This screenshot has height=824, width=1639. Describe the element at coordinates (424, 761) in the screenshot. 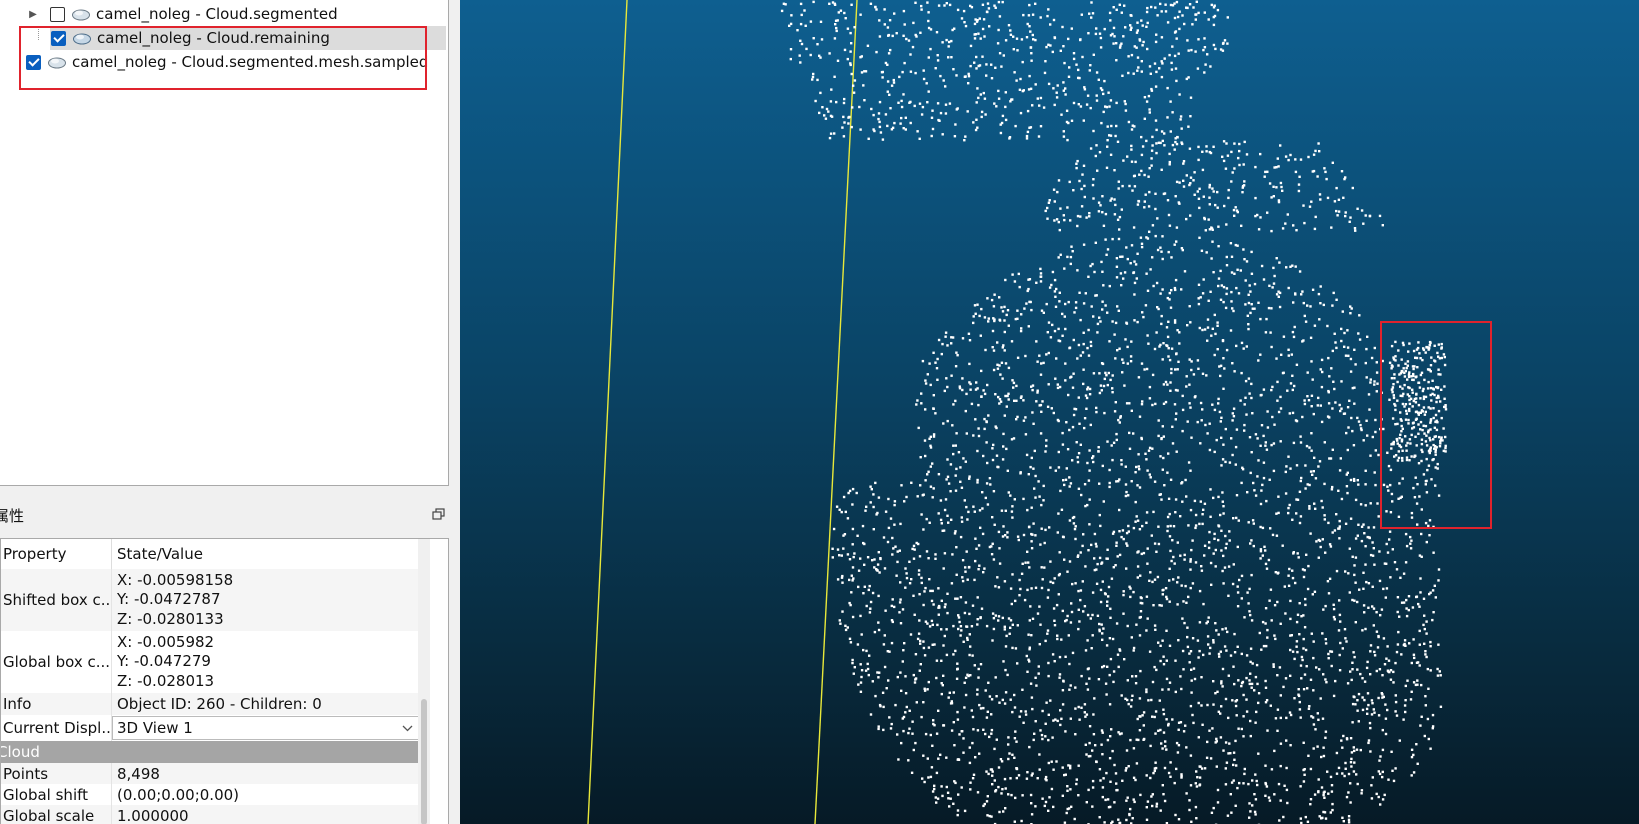

I see `scrollbar-thumb` at that location.